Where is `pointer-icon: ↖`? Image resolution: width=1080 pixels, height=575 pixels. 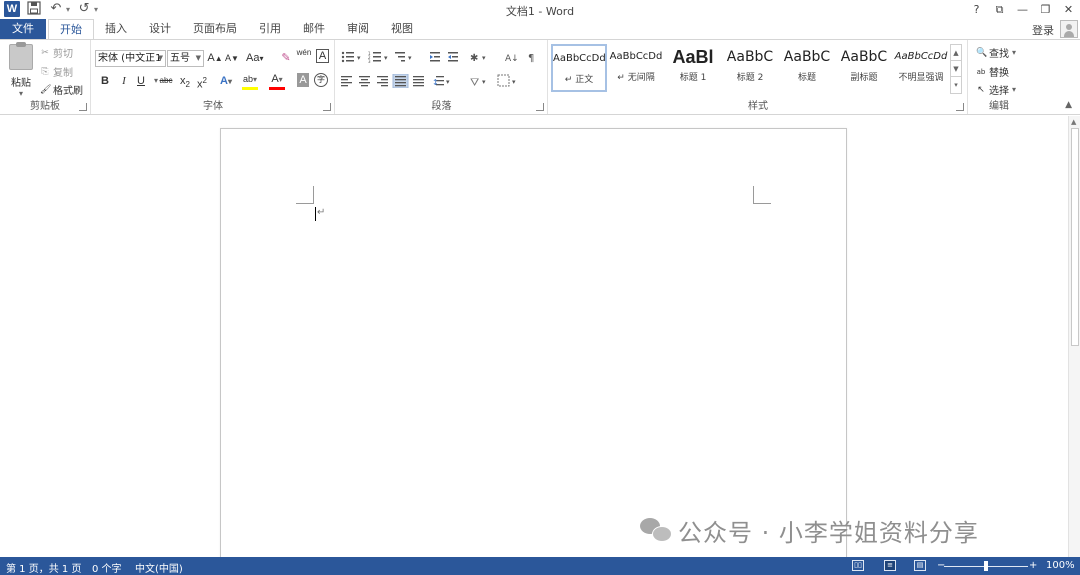 pointer-icon: ↖ is located at coordinates (981, 89).